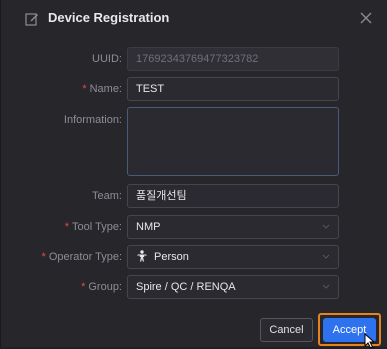 The image size is (387, 349). I want to click on team-field: 품질개선팀, so click(233, 196).